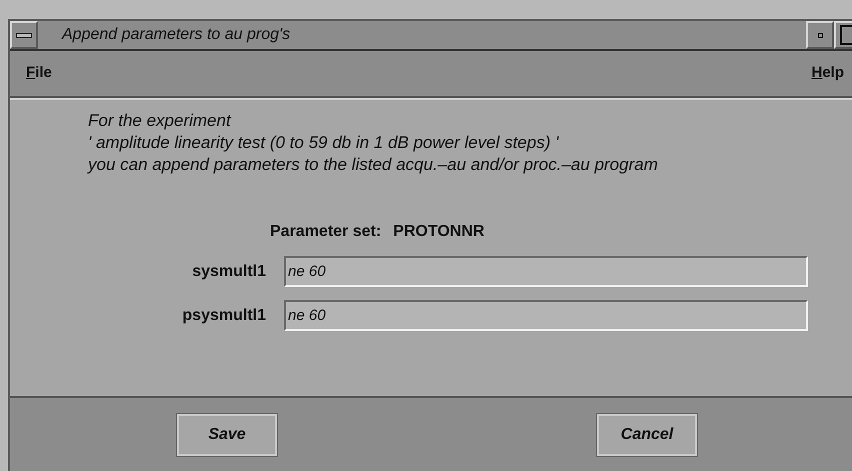 This screenshot has height=471, width=852. I want to click on field-label: psysmultl1, so click(224, 316).